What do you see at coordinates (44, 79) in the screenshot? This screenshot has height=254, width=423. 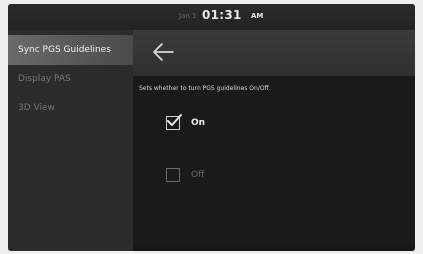 I see `sidebar-item-label: Display PAS` at bounding box center [44, 79].